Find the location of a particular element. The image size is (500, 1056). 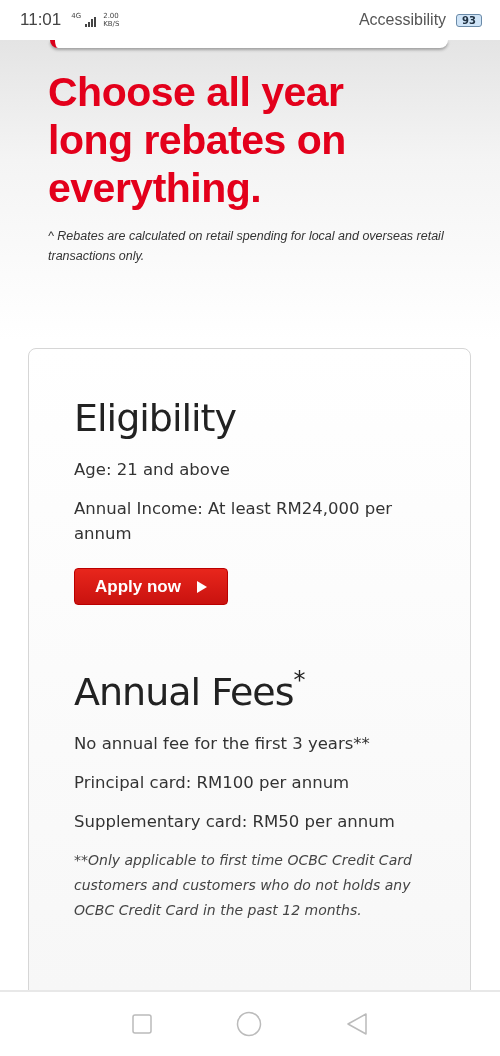

info-text: No annual fee for the first 3 years** is located at coordinates (222, 744).